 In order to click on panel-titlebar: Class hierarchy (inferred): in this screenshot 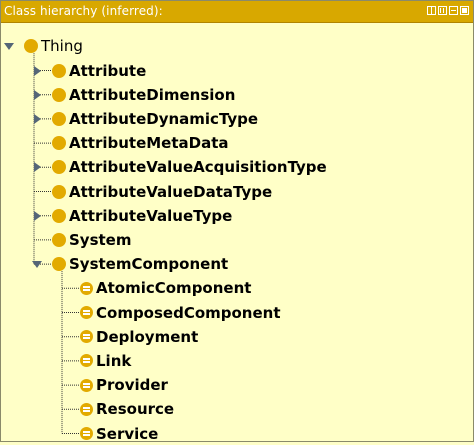, I will do `click(237, 12)`.